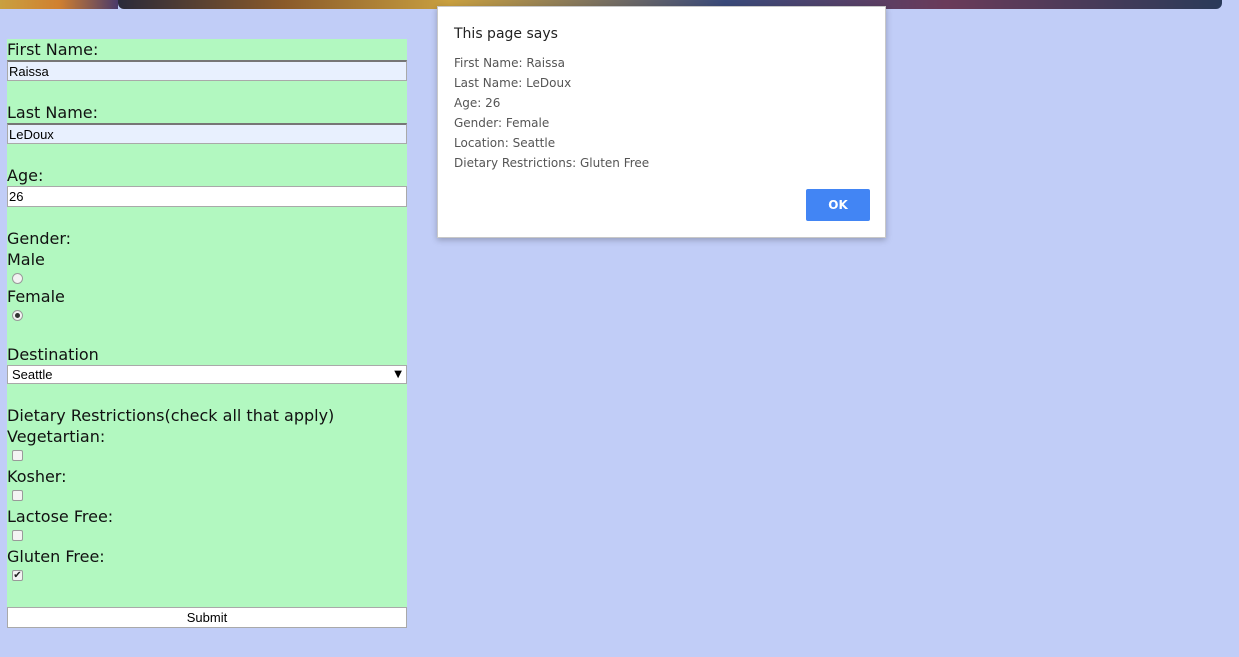 Image resolution: width=1239 pixels, height=657 pixels. Describe the element at coordinates (509, 63) in the screenshot. I see `dialog-line-first-name: First Name: Raissa` at that location.